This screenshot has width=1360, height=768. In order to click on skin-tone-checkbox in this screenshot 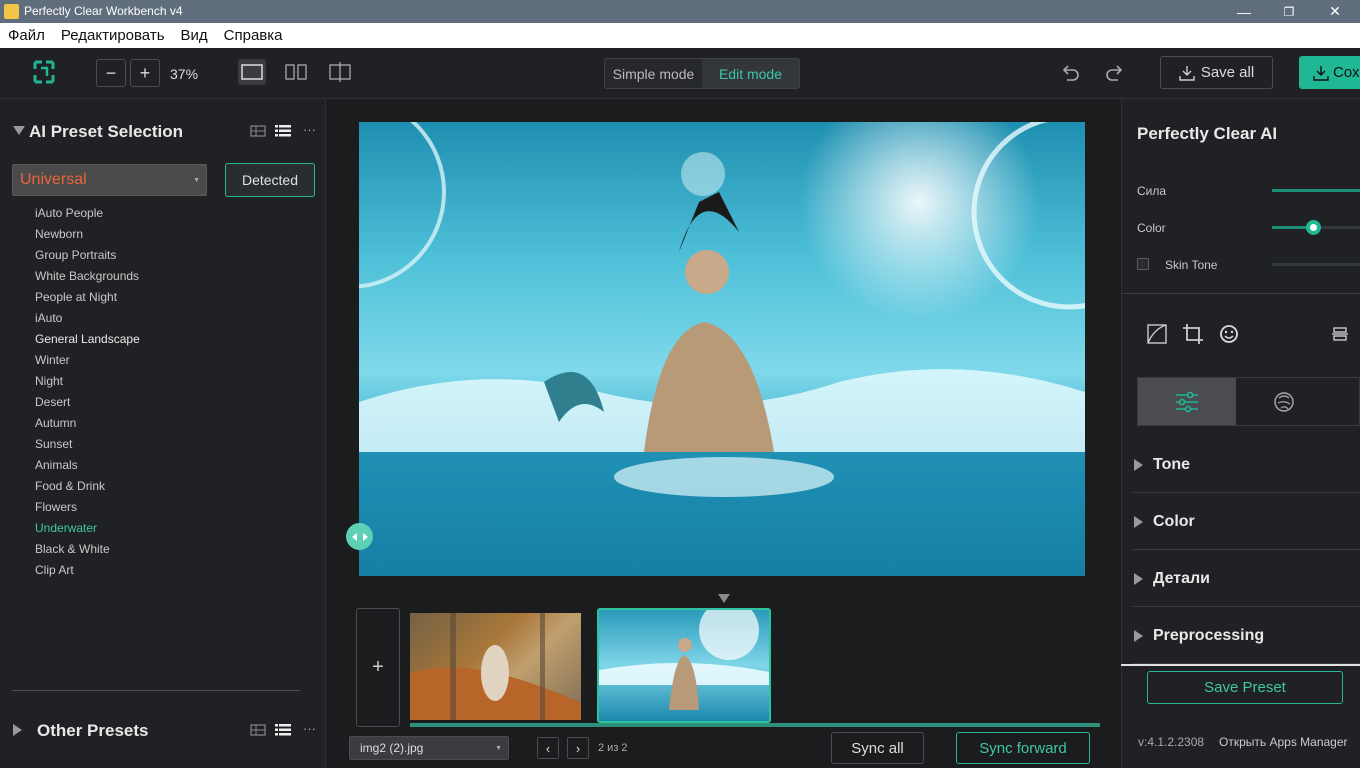, I will do `click(1143, 264)`.